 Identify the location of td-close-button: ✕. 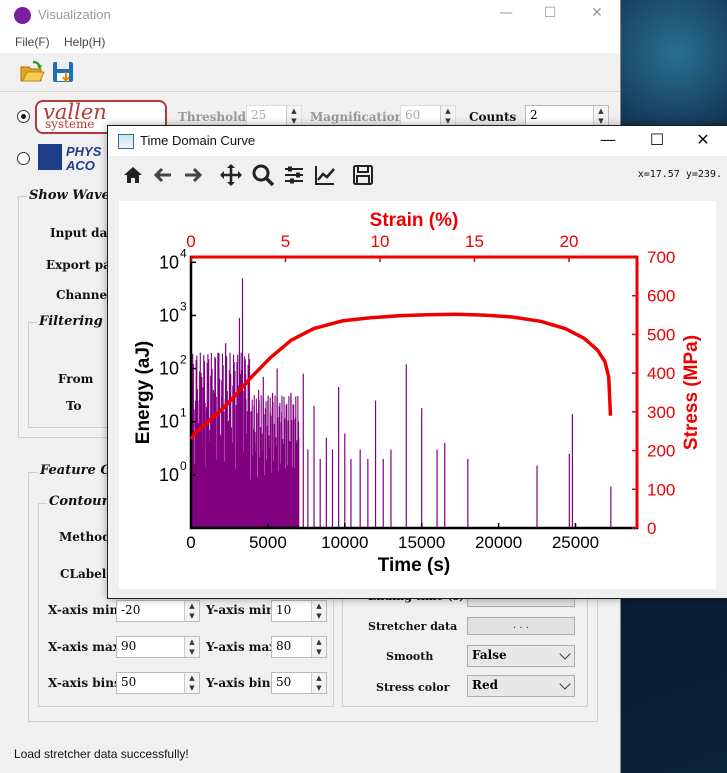
(703, 140).